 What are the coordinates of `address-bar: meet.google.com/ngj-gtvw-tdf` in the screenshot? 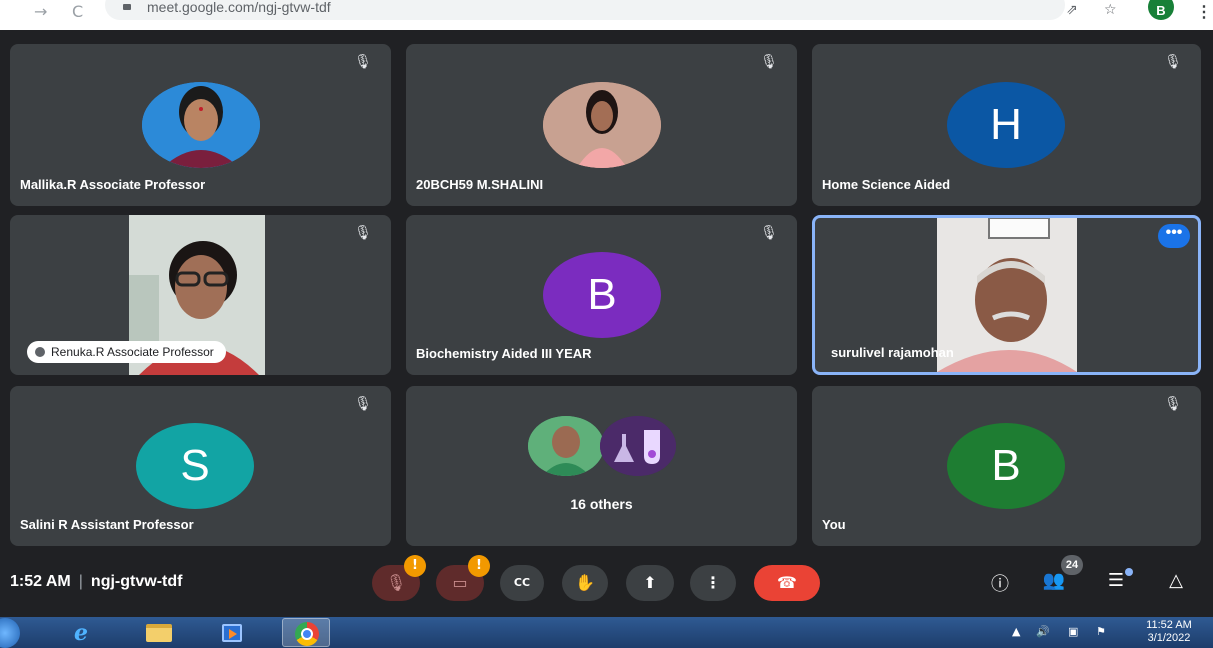 It's located at (585, 10).